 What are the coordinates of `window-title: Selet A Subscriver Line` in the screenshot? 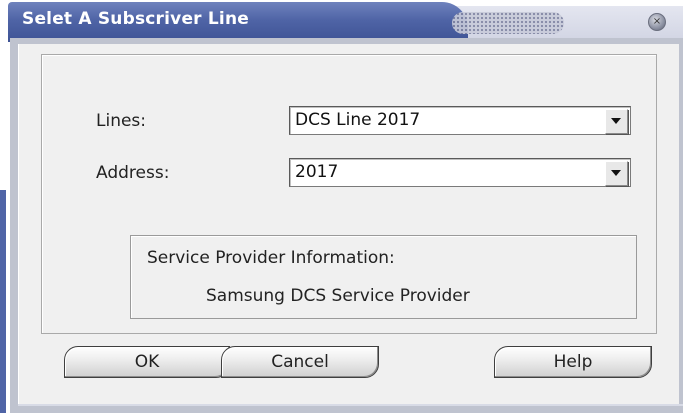 It's located at (135, 19).